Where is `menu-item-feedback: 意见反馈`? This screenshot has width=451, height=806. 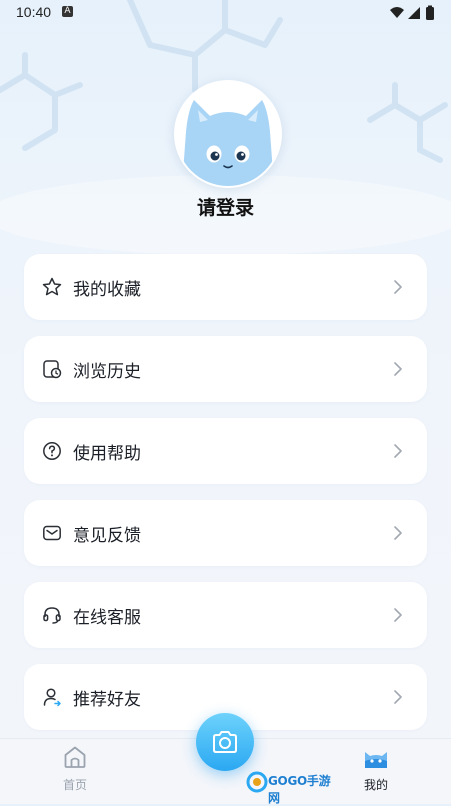
menu-item-feedback: 意见反馈 is located at coordinates (225, 533).